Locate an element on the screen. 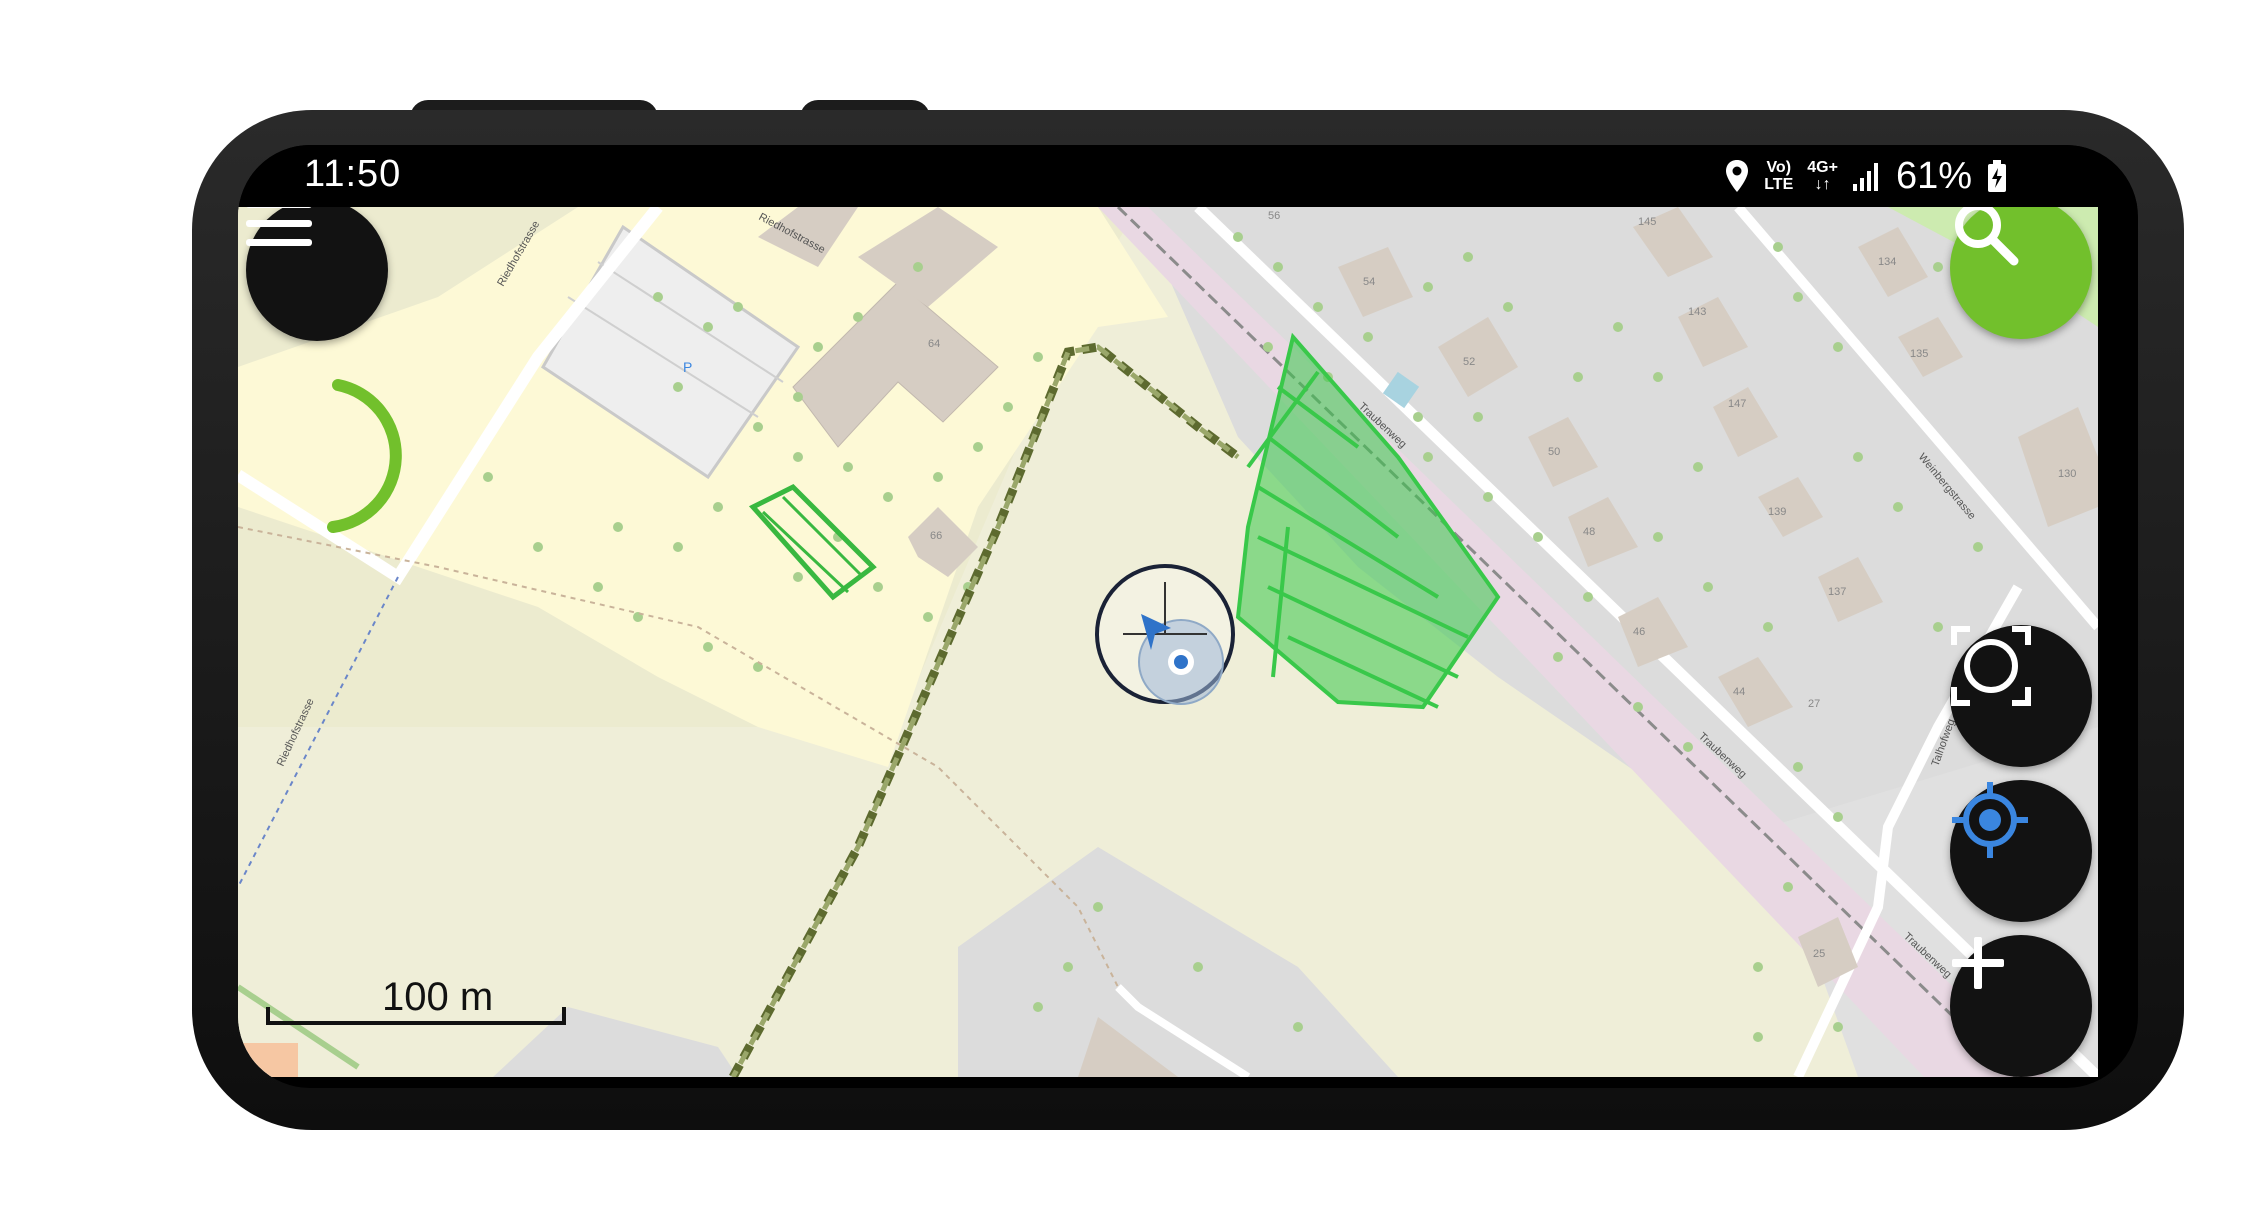 This screenshot has height=1211, width=2260. lte-label: LTE is located at coordinates (1779, 184).